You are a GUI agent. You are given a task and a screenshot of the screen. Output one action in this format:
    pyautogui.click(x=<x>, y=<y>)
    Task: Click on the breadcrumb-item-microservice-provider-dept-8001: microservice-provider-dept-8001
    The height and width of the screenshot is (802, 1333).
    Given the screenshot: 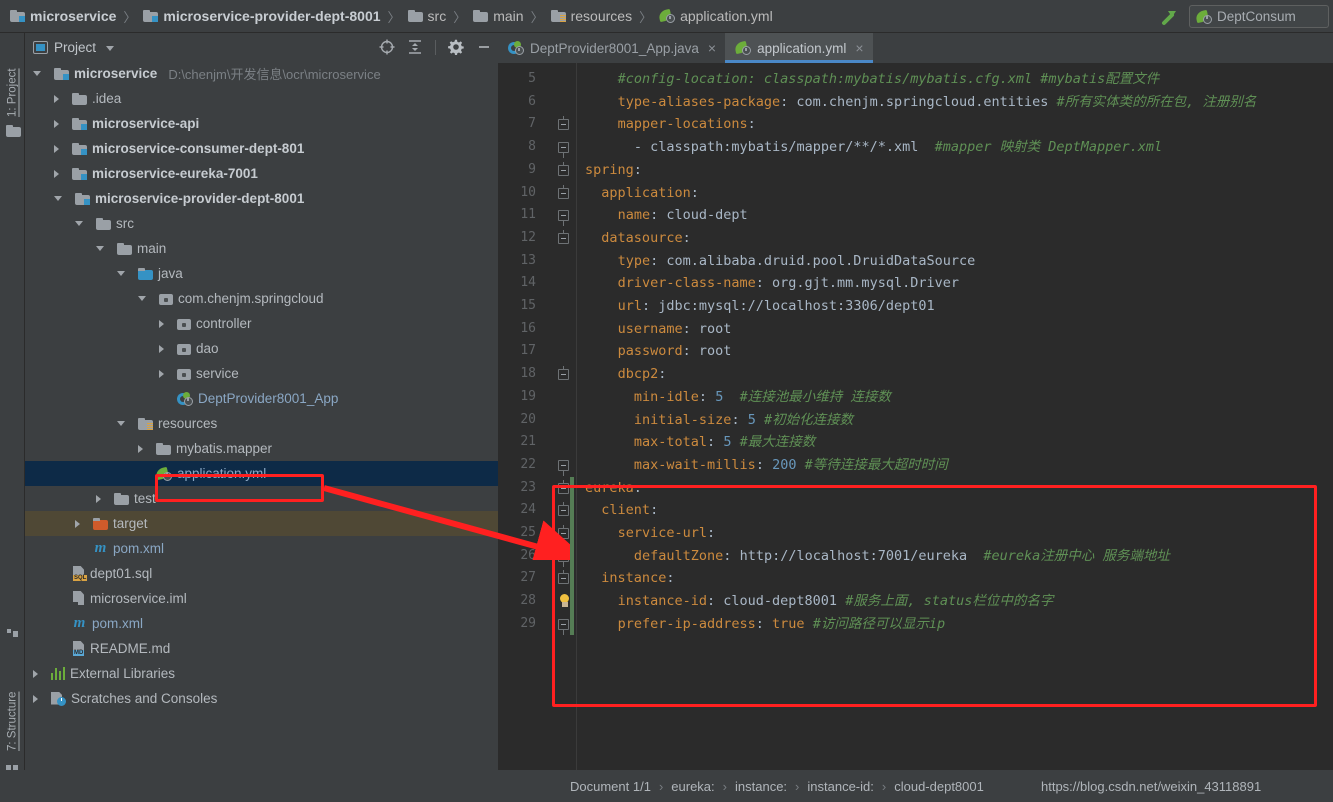 What is the action you would take?
    pyautogui.click(x=261, y=16)
    